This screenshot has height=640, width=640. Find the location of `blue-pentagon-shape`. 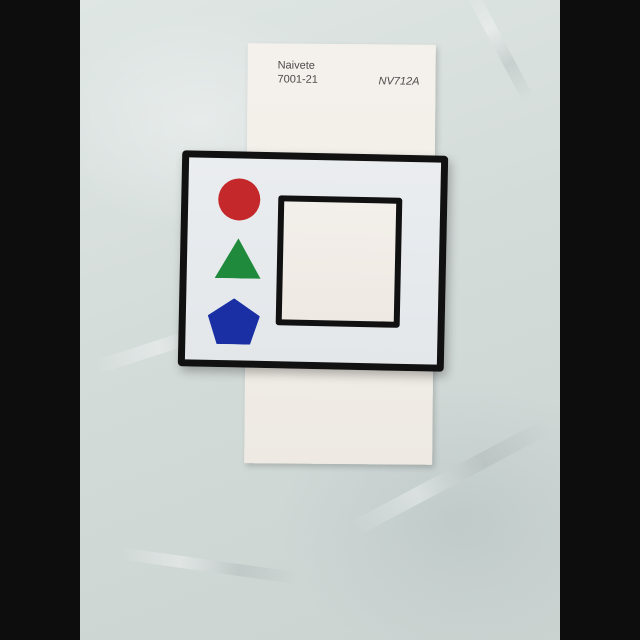

blue-pentagon-shape is located at coordinates (233, 321).